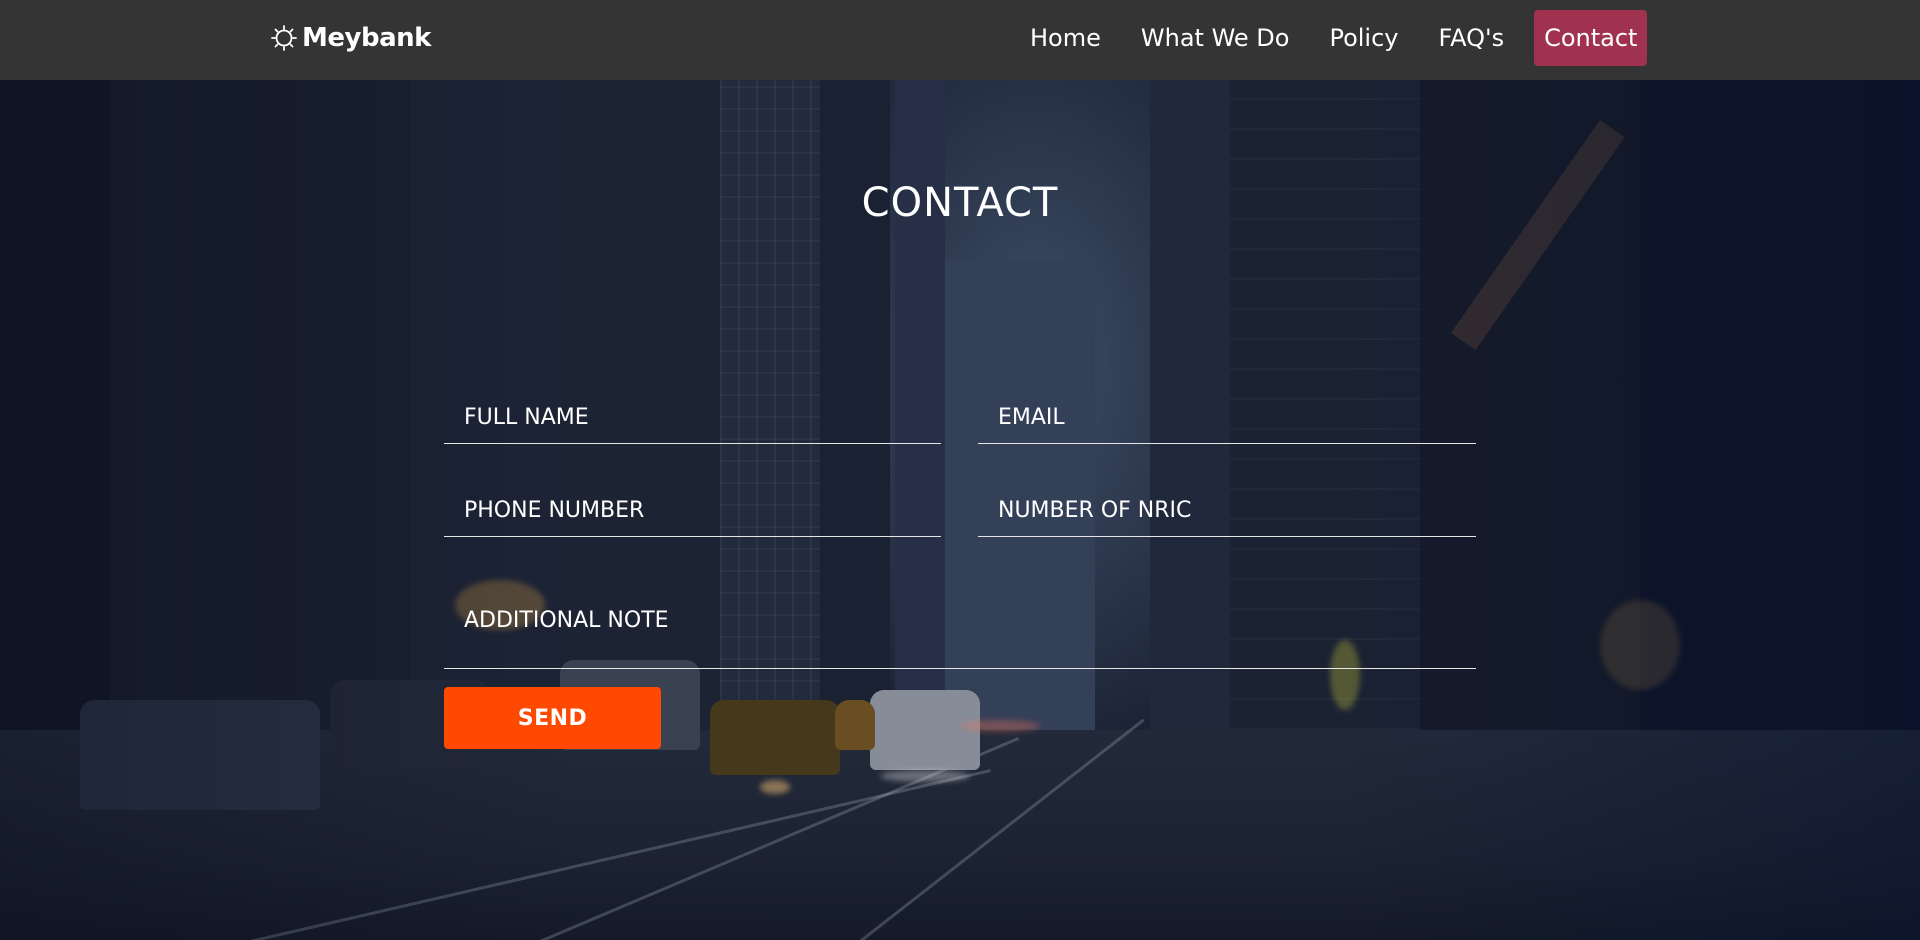 This screenshot has height=940, width=1920. I want to click on send-button: SEND, so click(552, 718).